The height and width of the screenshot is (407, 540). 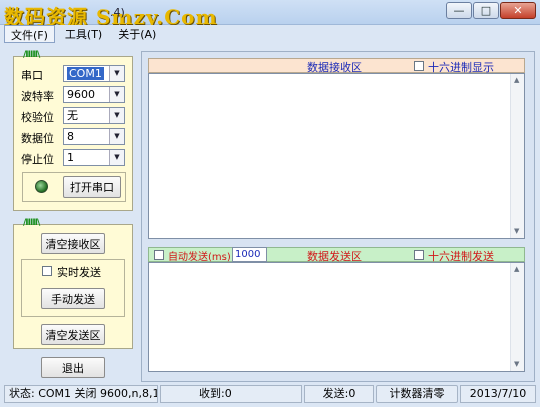 What do you see at coordinates (270, 34) in the screenshot?
I see `menu-bar: 文件(F) 工具(T) 关于(A)` at bounding box center [270, 34].